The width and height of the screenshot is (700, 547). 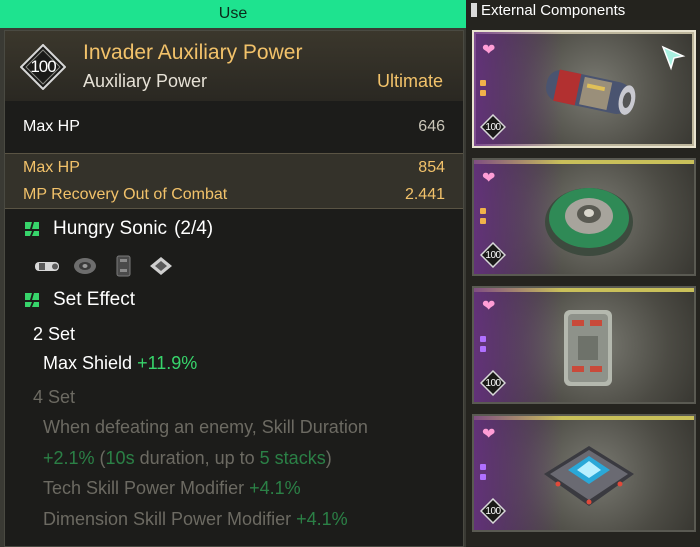 What do you see at coordinates (144, 488) in the screenshot?
I see `tech-modifier-label: Tech Skill Power Modifier` at bounding box center [144, 488].